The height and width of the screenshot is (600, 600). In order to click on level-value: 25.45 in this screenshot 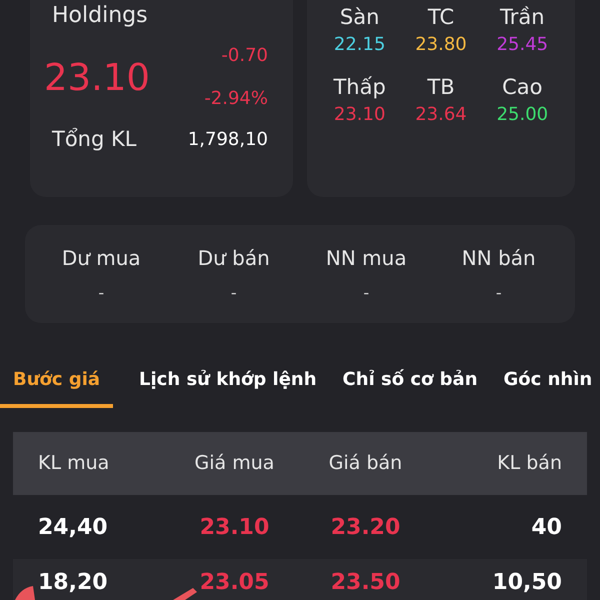, I will do `click(522, 45)`.